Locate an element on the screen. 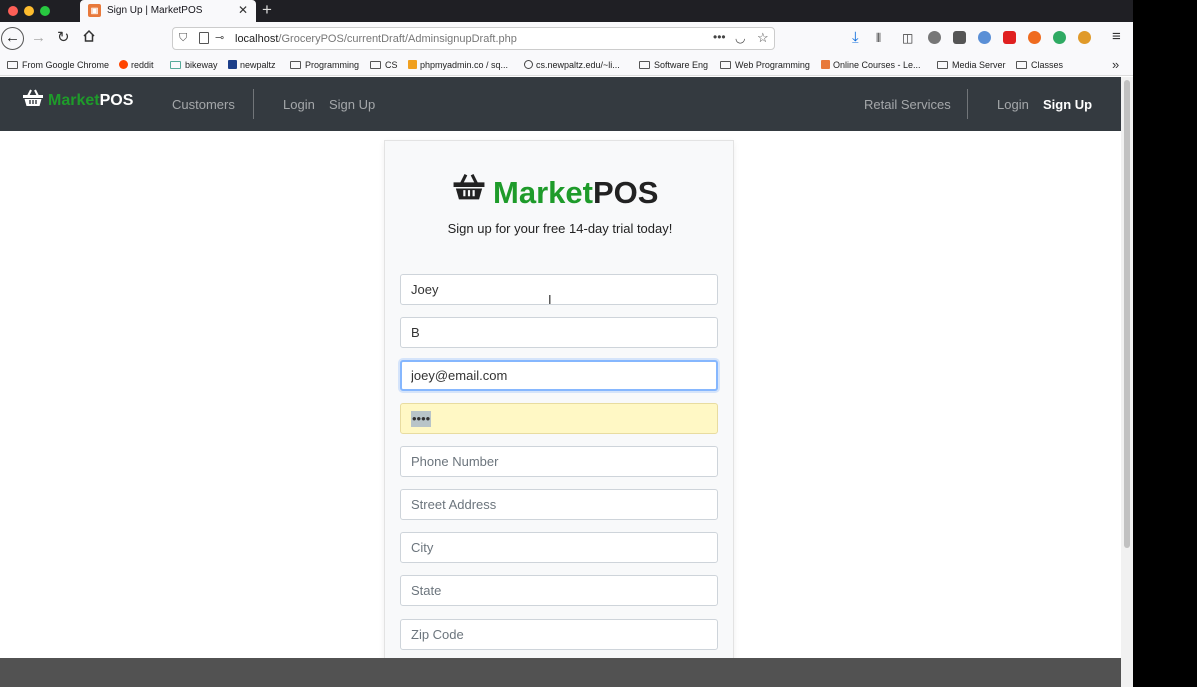 Image resolution: width=1197 pixels, height=687 pixels. pocket-icon: ◡ is located at coordinates (740, 38).